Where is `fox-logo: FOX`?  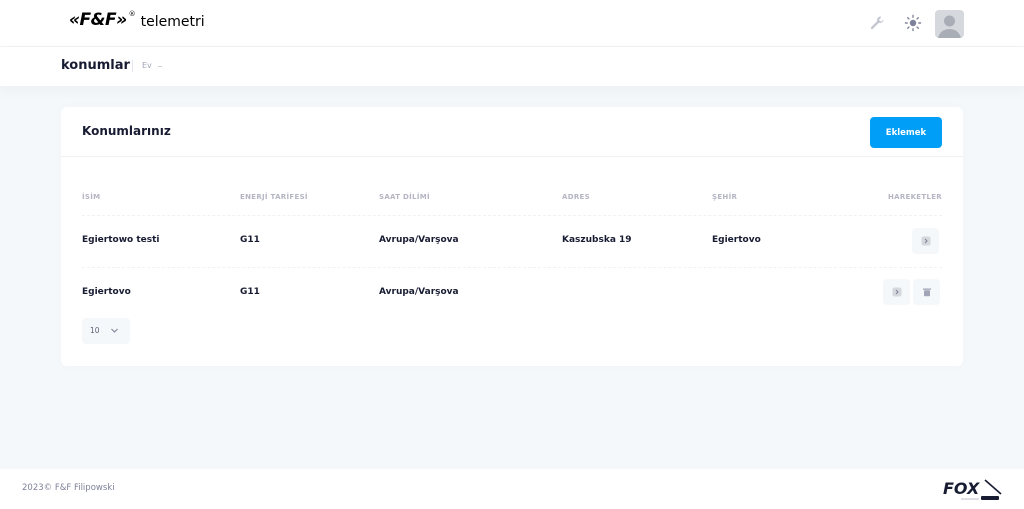
fox-logo: FOX is located at coordinates (972, 489).